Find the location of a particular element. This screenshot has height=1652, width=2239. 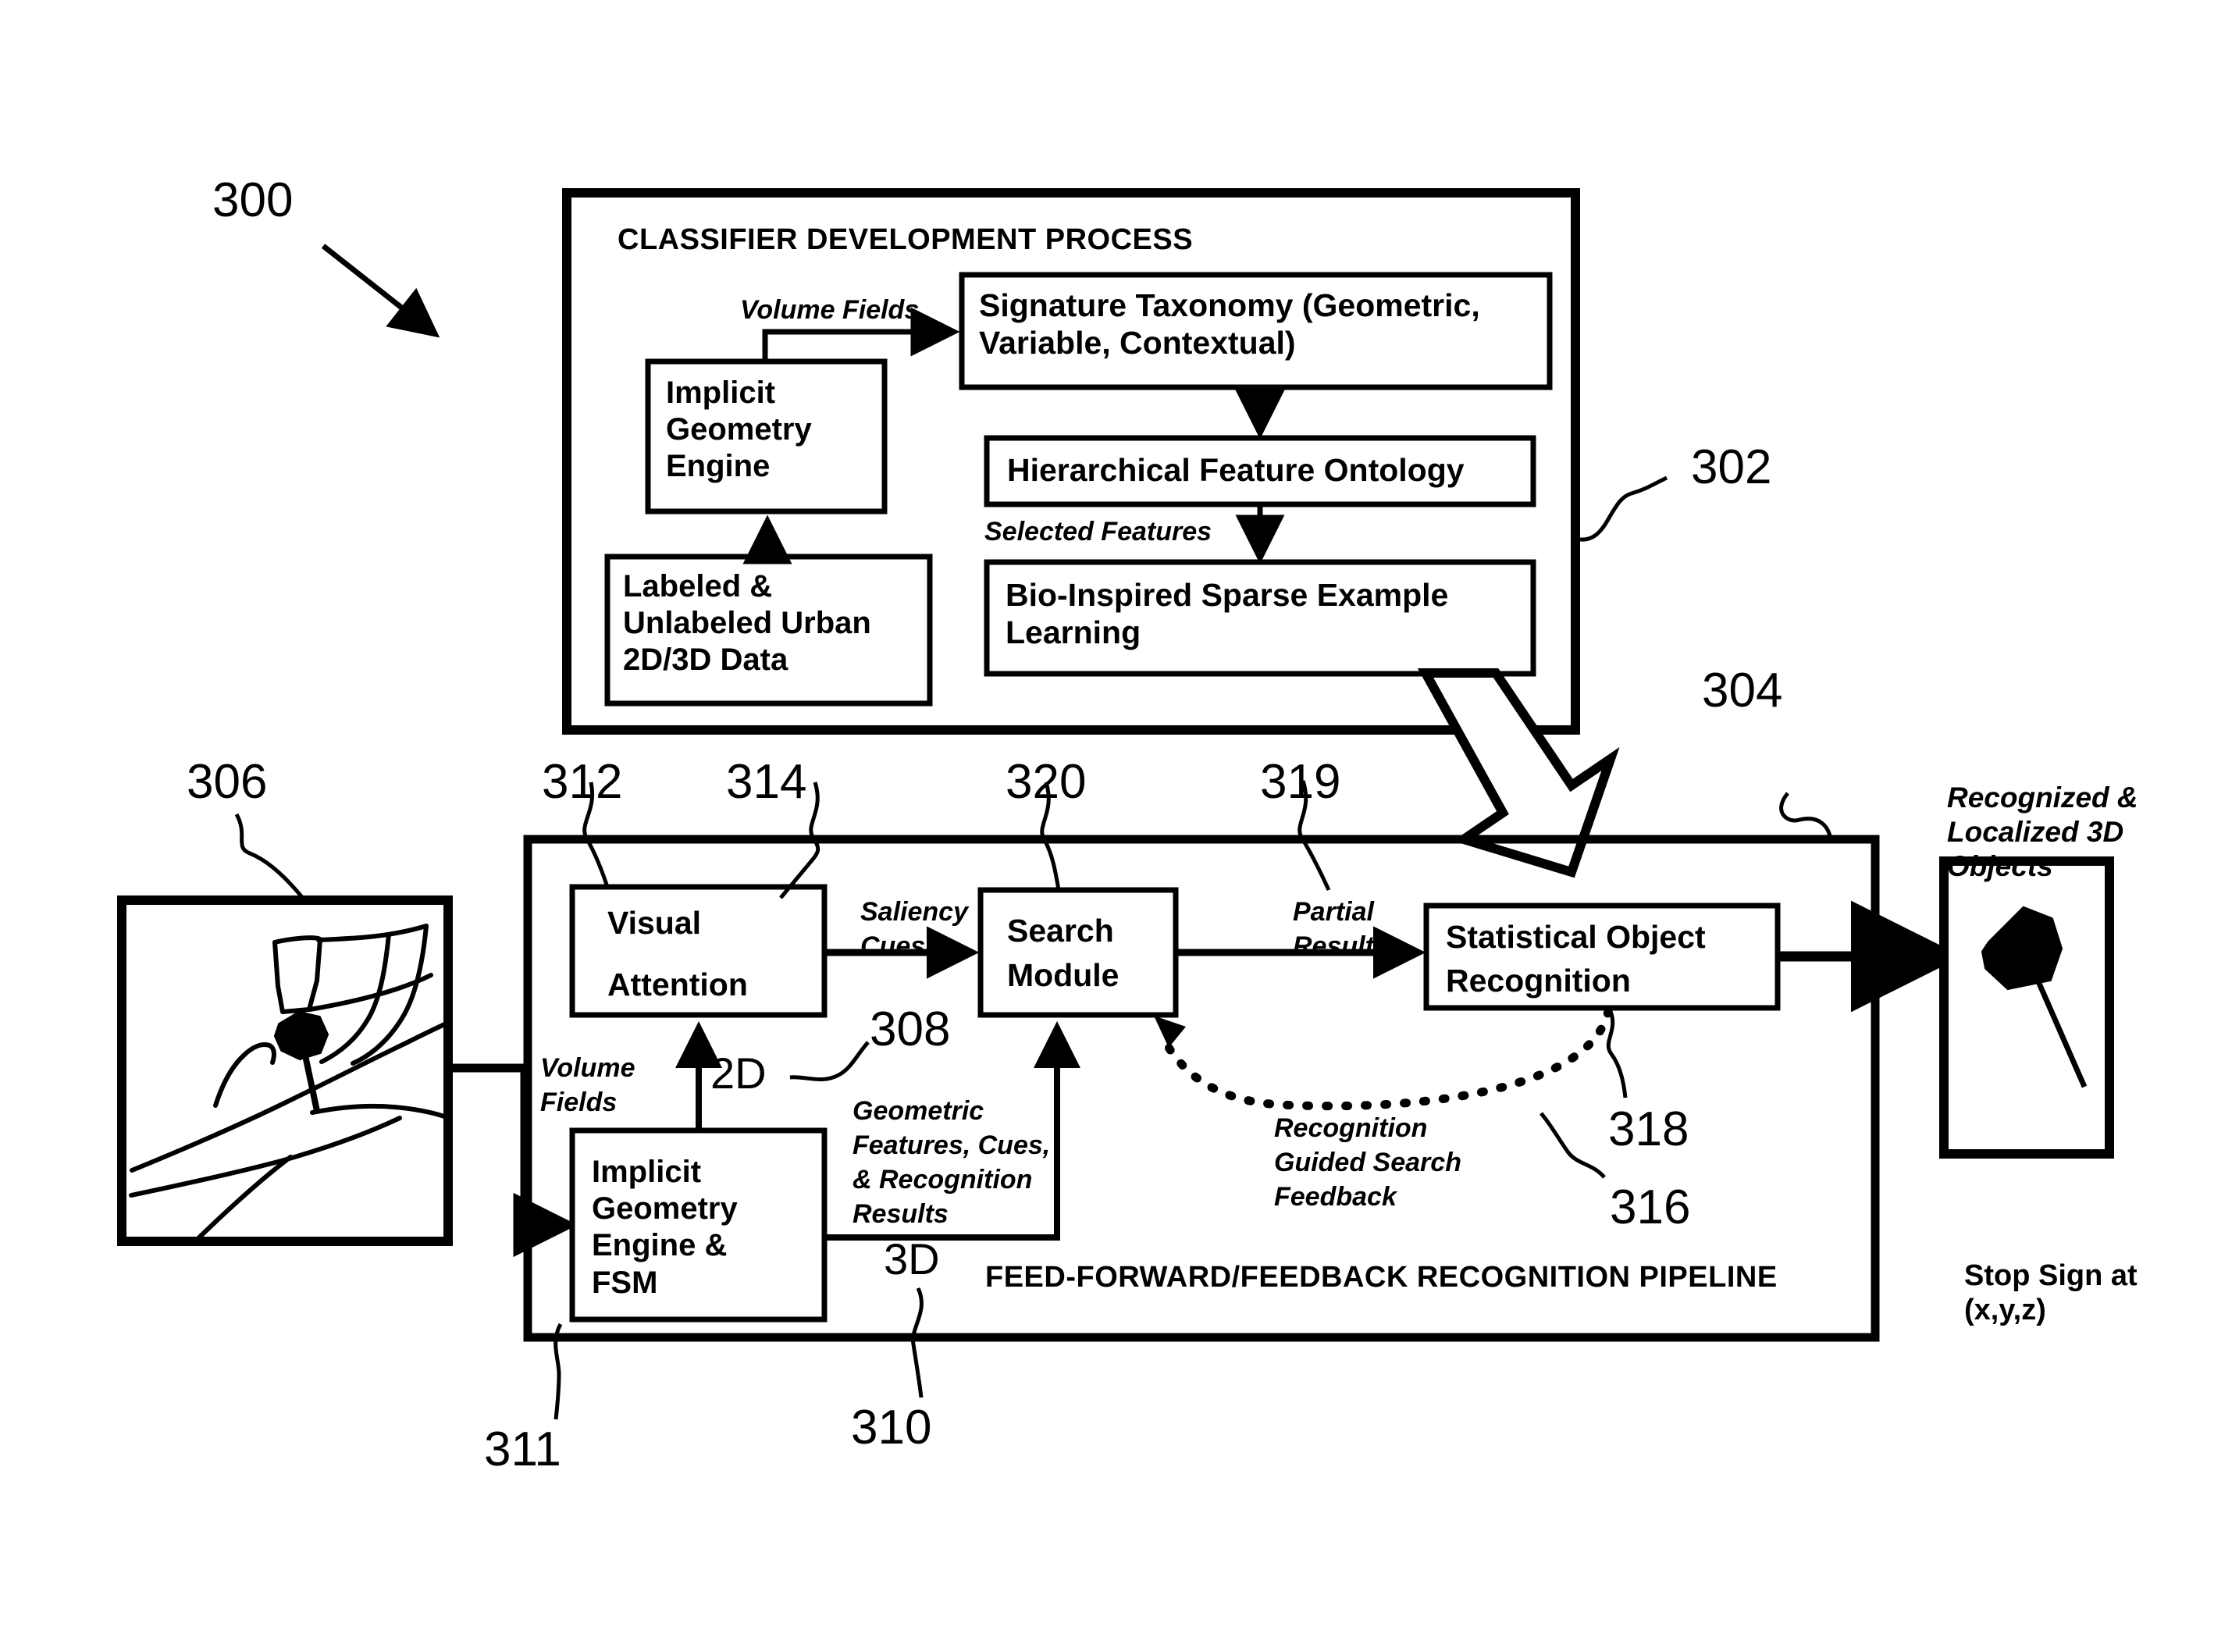

input-image-box is located at coordinates (285, 1070).